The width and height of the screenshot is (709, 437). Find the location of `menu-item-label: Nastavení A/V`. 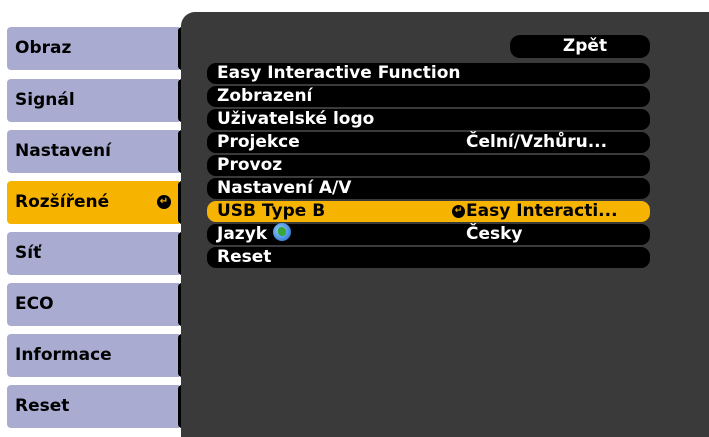

menu-item-label: Nastavení A/V is located at coordinates (284, 188).